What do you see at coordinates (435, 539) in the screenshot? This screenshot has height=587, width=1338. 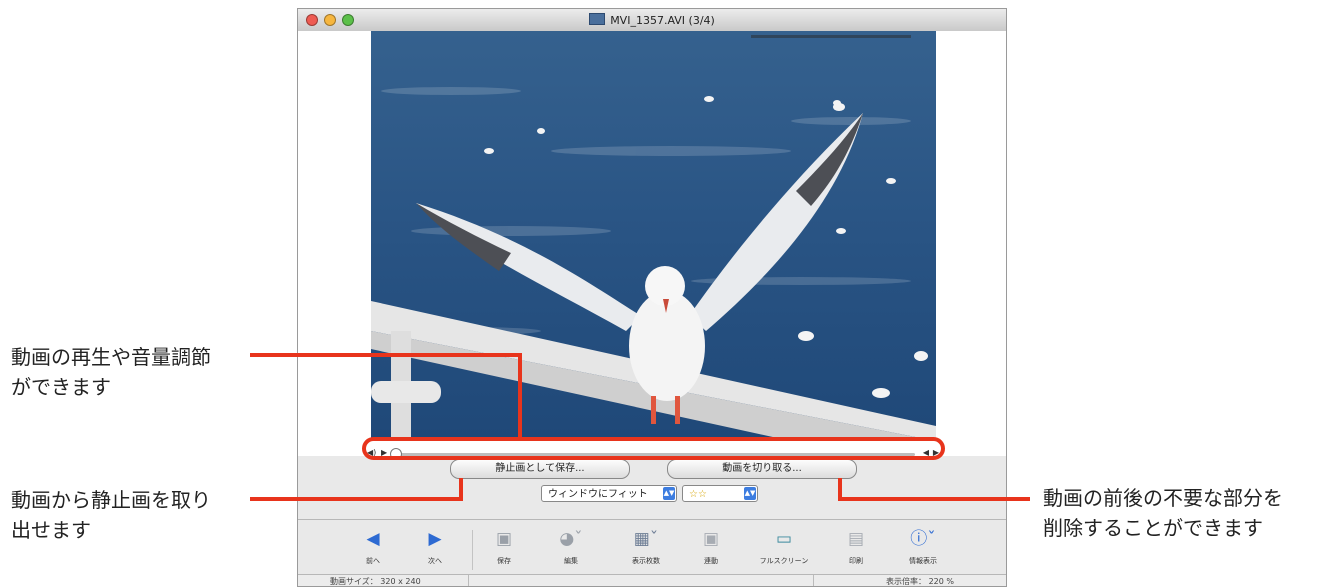 I see `arrow-right-icon: ▶` at bounding box center [435, 539].